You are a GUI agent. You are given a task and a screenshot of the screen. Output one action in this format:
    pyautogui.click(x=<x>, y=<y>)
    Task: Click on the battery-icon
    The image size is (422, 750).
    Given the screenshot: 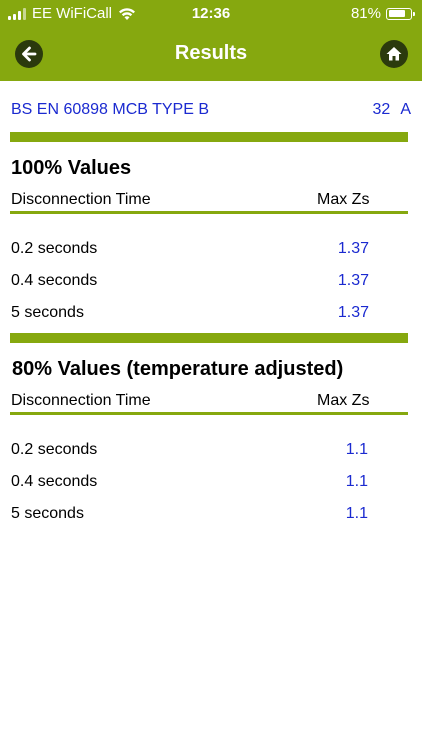 What is the action you would take?
    pyautogui.click(x=400, y=13)
    